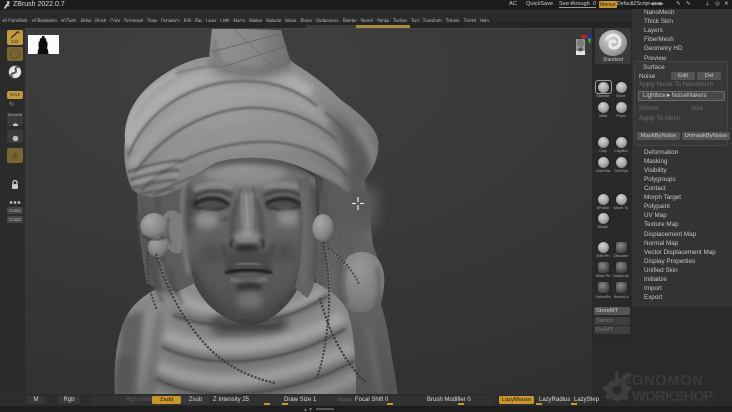 This screenshot has width=732, height=412. I want to click on svg-text: GNOMON, so click(668, 381).